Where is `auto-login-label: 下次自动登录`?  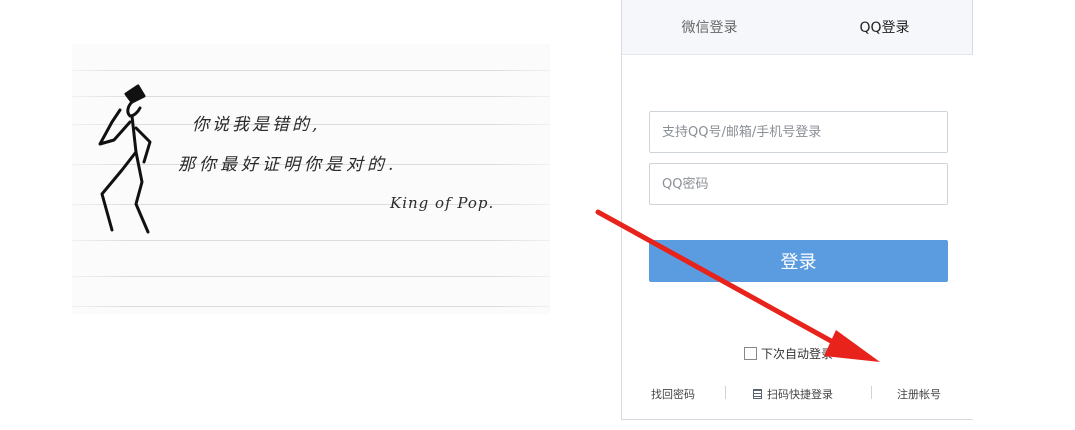 auto-login-label: 下次自动登录 is located at coordinates (797, 354).